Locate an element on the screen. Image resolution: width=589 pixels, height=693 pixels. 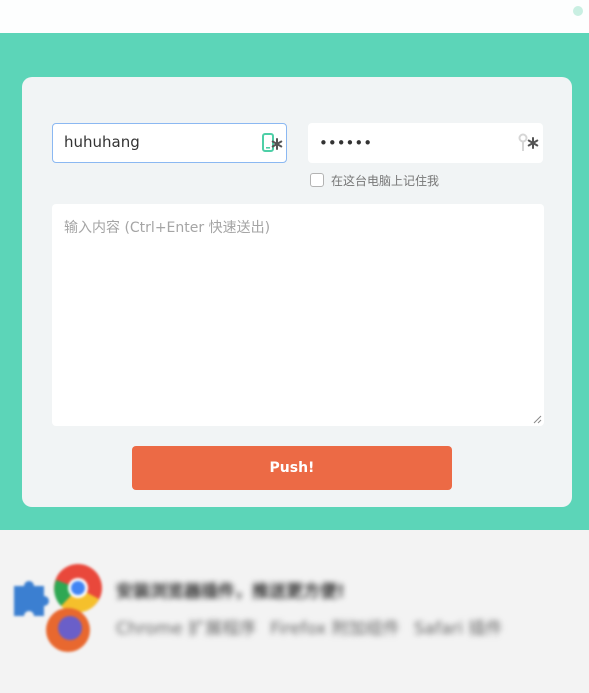
username-field is located at coordinates (169, 143).